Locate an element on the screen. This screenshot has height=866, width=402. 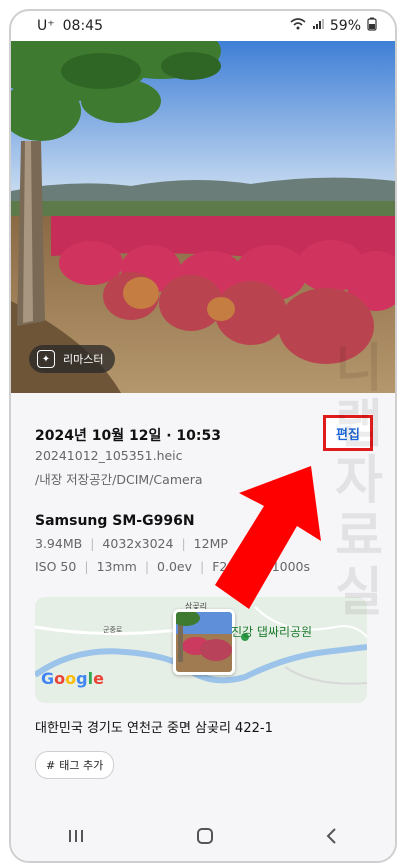
spec-row: ISO 50 | 13mm | 0.0ev | F2.2 | 1/1000s is located at coordinates (172, 566).